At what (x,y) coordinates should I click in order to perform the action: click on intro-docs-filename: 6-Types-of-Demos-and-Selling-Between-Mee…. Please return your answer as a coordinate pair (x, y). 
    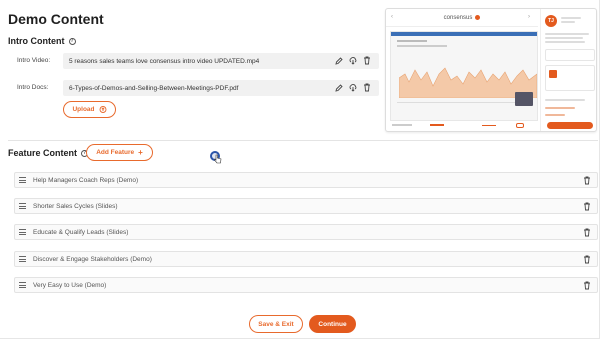
    Looking at the image, I should click on (154, 88).